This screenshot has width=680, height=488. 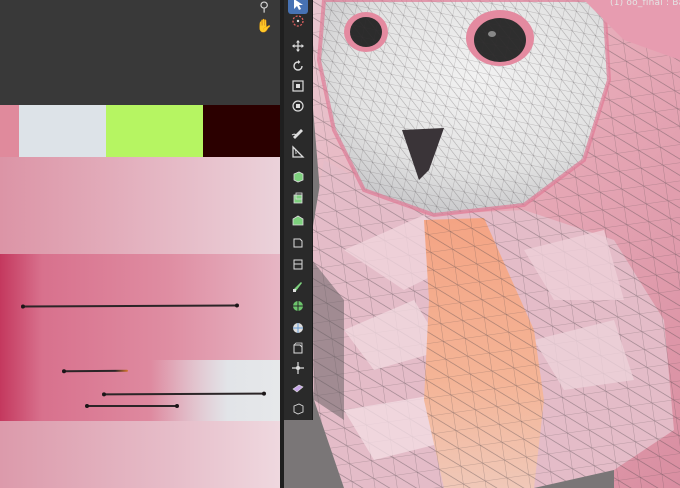 What do you see at coordinates (298, 286) in the screenshot?
I see `knife-tool-icon` at bounding box center [298, 286].